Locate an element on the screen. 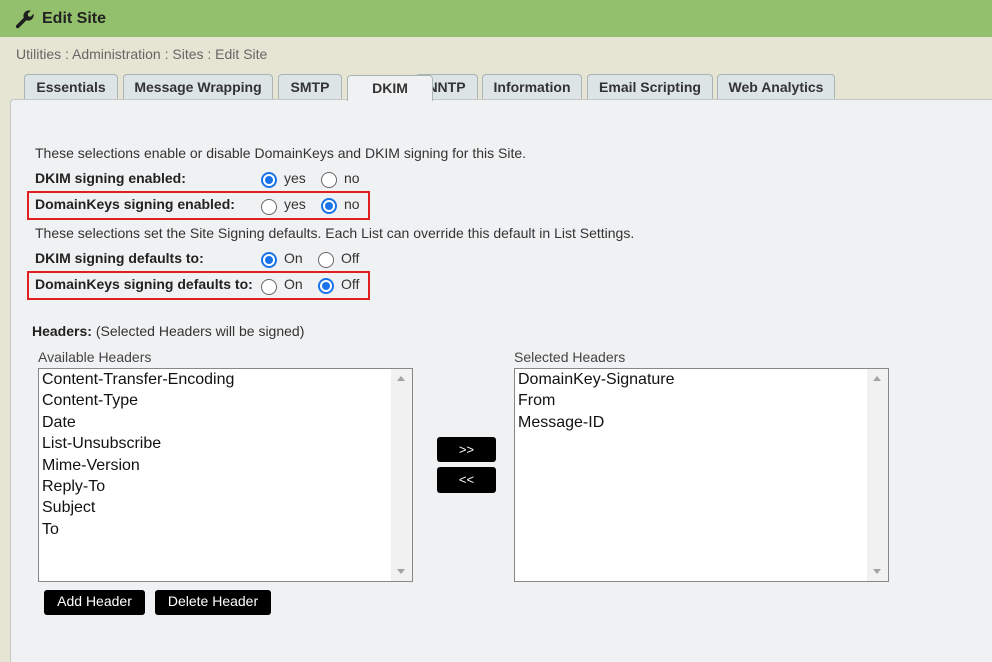  list-item: Subject is located at coordinates (138, 507).